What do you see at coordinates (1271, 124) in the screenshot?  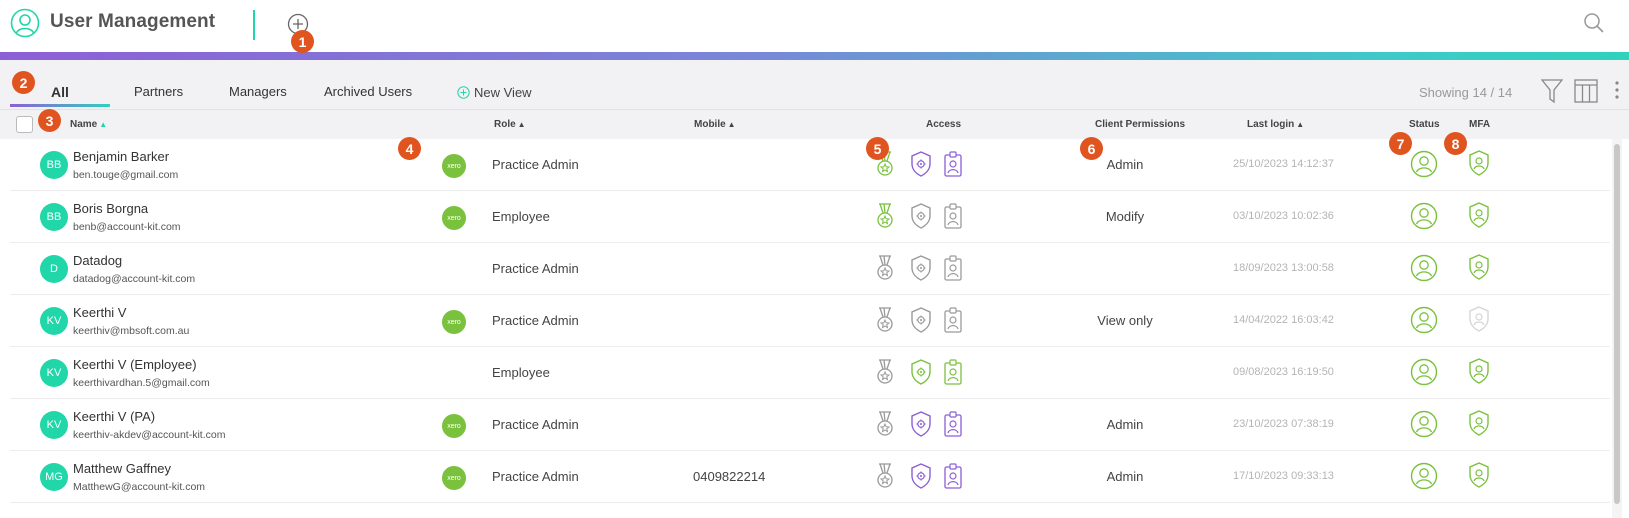 I see `column-label: Last login` at bounding box center [1271, 124].